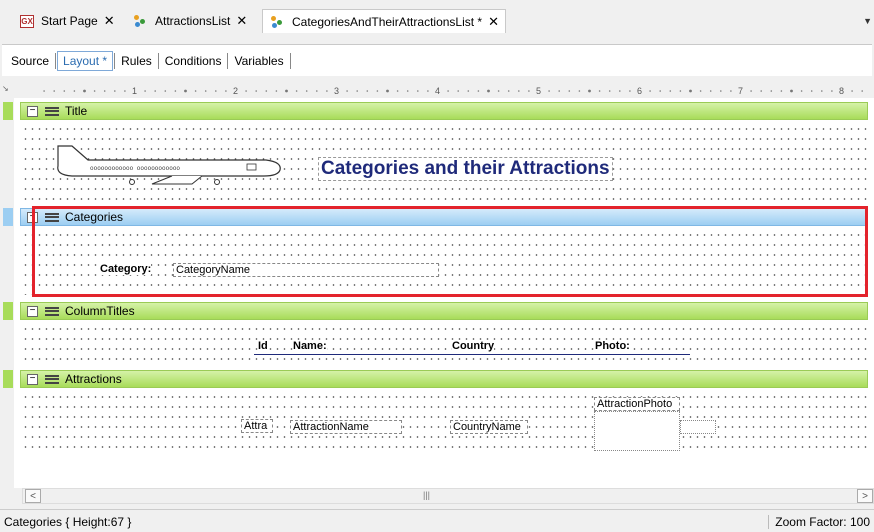  What do you see at coordinates (489, 427) in the screenshot?
I see `country-name-field: CountryName` at bounding box center [489, 427].